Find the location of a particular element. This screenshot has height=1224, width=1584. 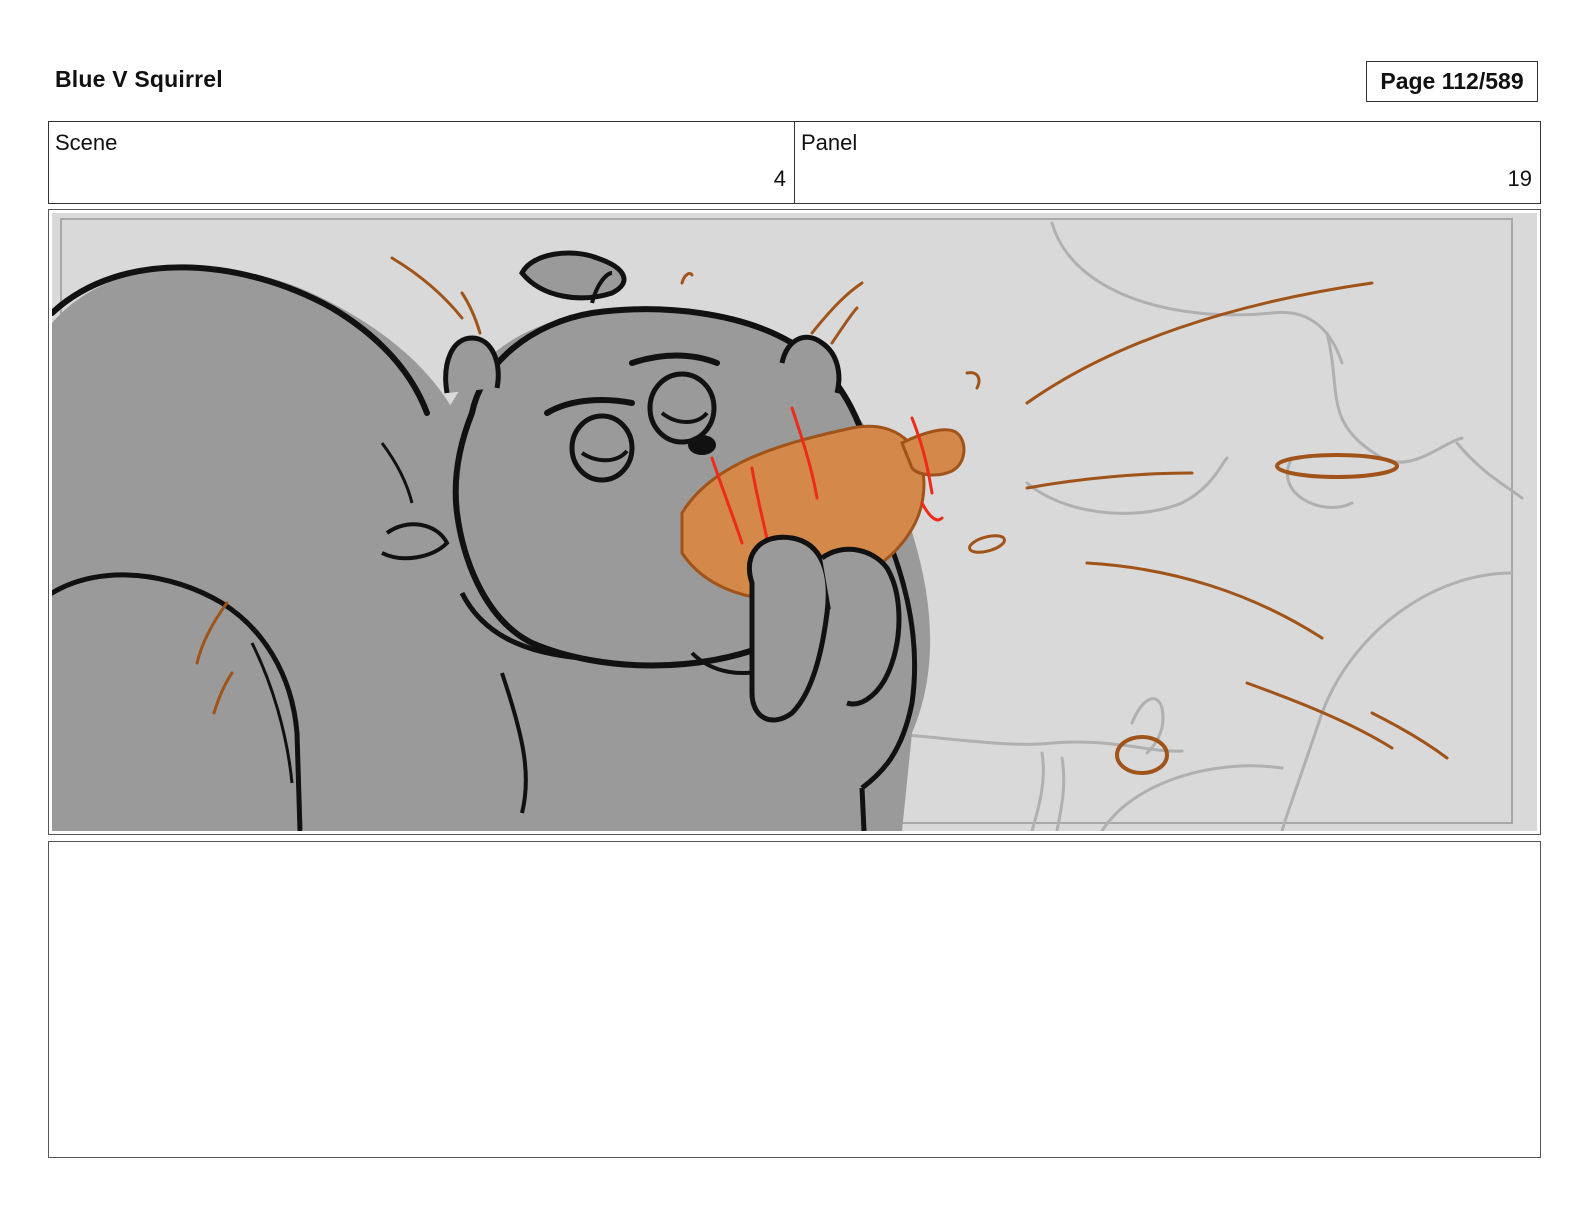

scene-cell: Scene 4 is located at coordinates (421, 162).